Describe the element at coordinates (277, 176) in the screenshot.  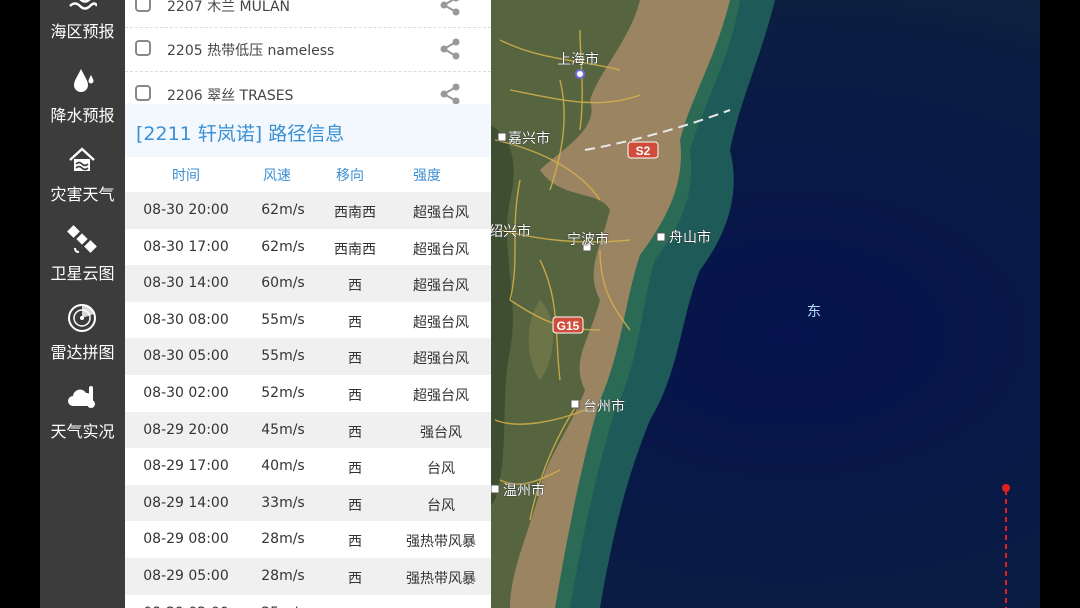
I see `column-header-speed: 风速` at that location.